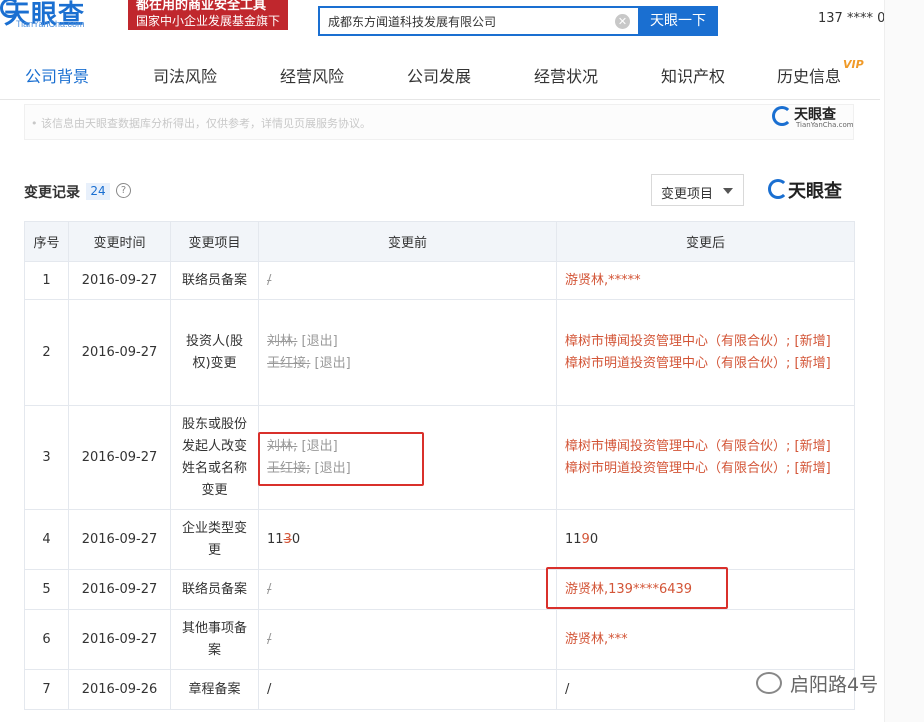 Image resolution: width=924 pixels, height=722 pixels. Describe the element at coordinates (214, 241) in the screenshot. I see `header-item: 变更项目` at that location.